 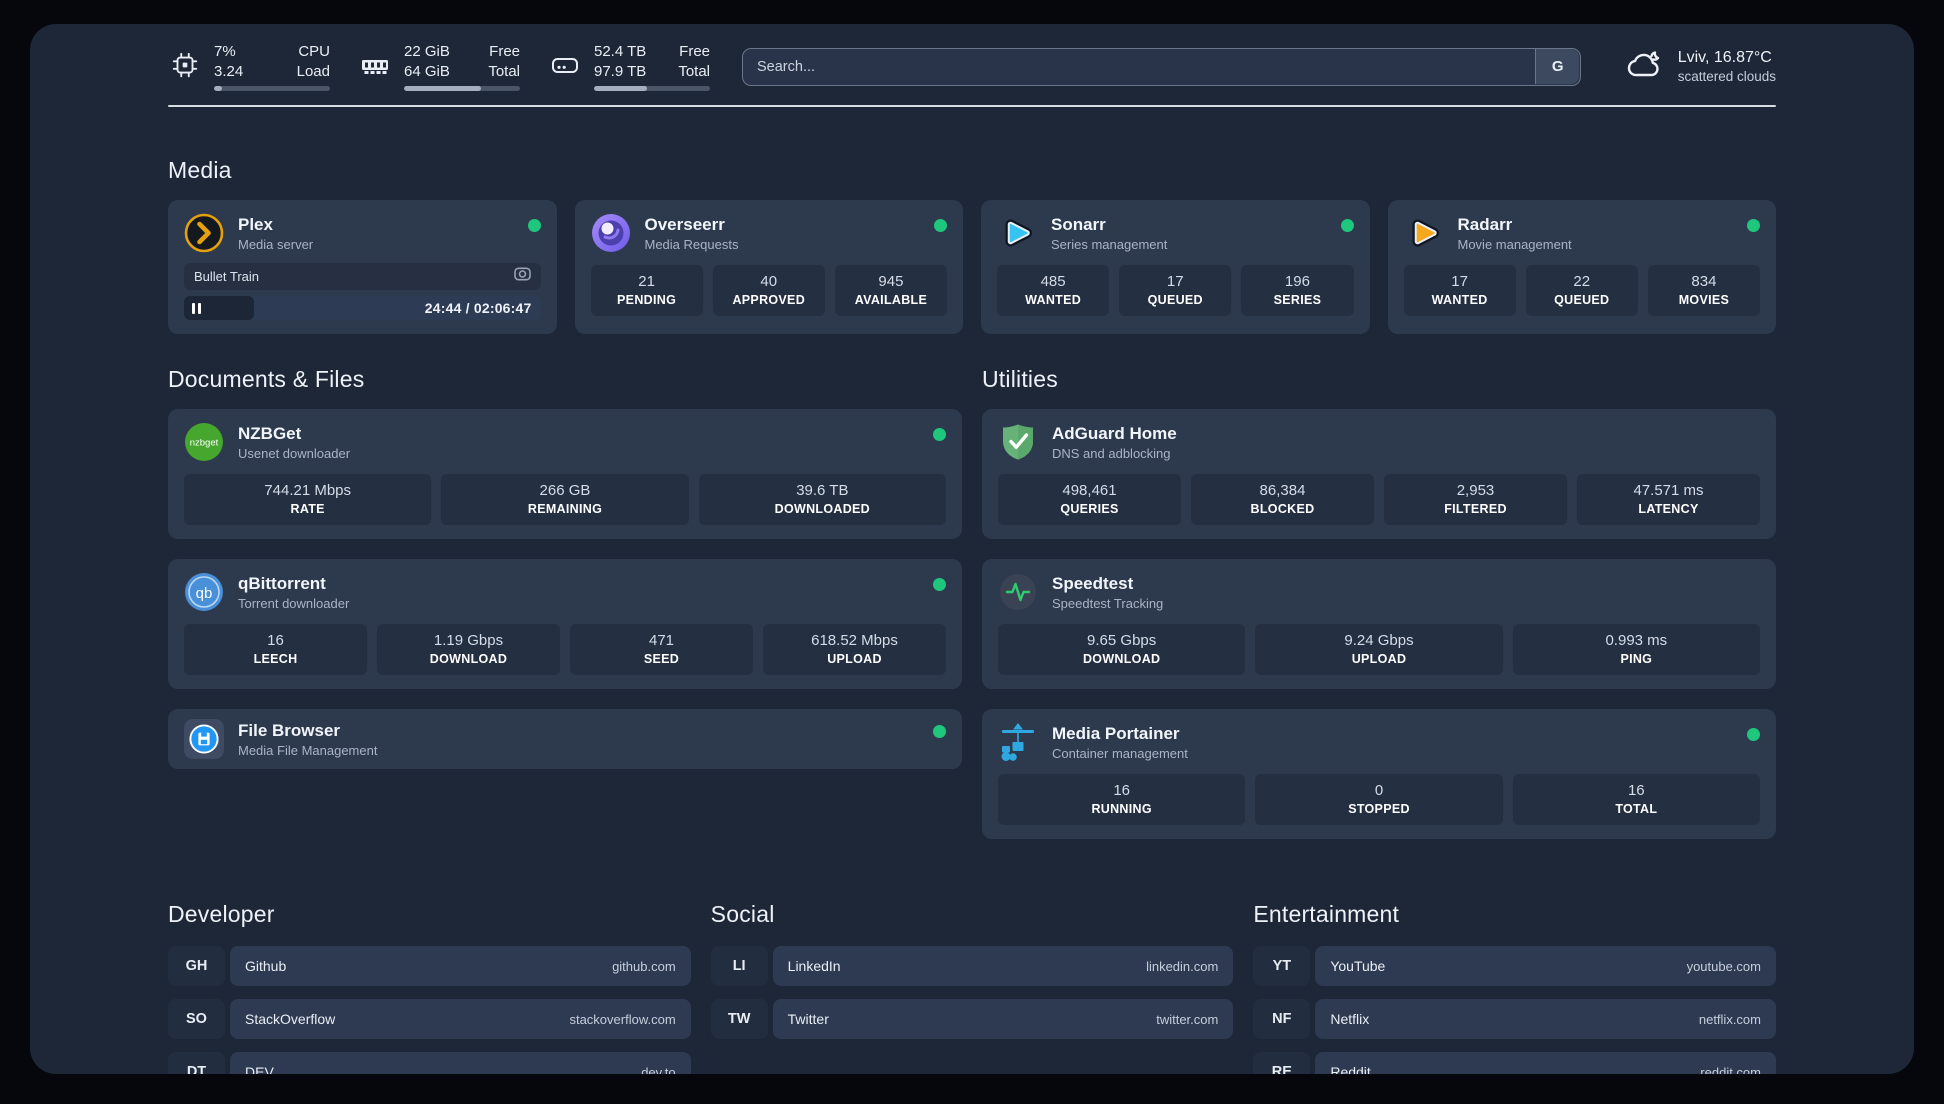 What do you see at coordinates (1636, 649) in the screenshot?
I see `stat-box: 0.993 ms PING` at bounding box center [1636, 649].